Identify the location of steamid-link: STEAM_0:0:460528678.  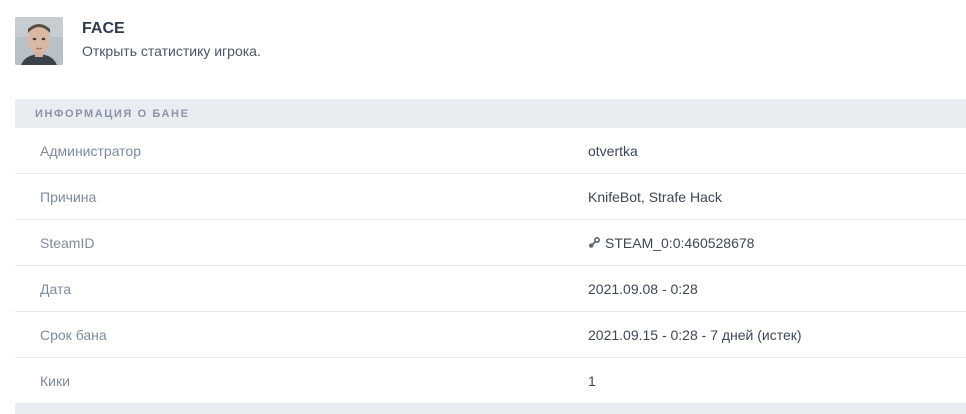
(671, 243).